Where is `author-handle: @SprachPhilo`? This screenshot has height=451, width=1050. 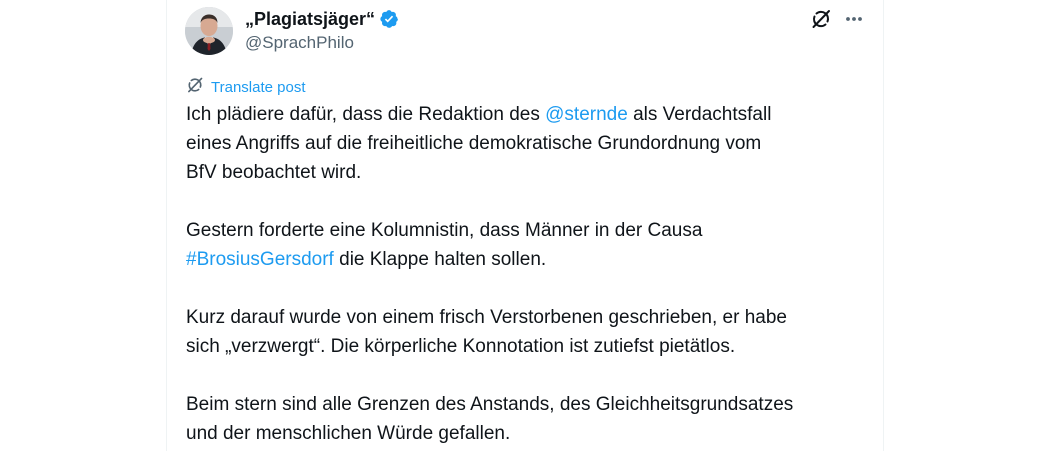
author-handle: @SprachPhilo is located at coordinates (299, 43).